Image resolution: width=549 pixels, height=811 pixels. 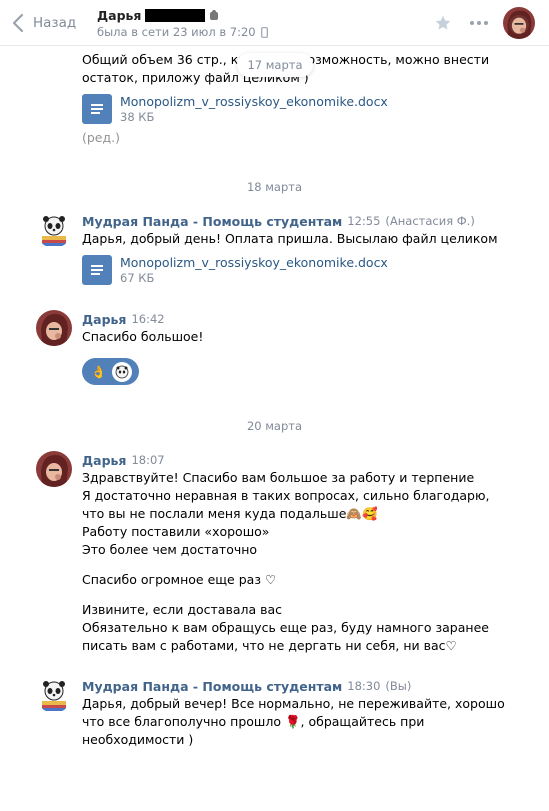 What do you see at coordinates (122, 371) in the screenshot?
I see `panda-sticker-icon` at bounding box center [122, 371].